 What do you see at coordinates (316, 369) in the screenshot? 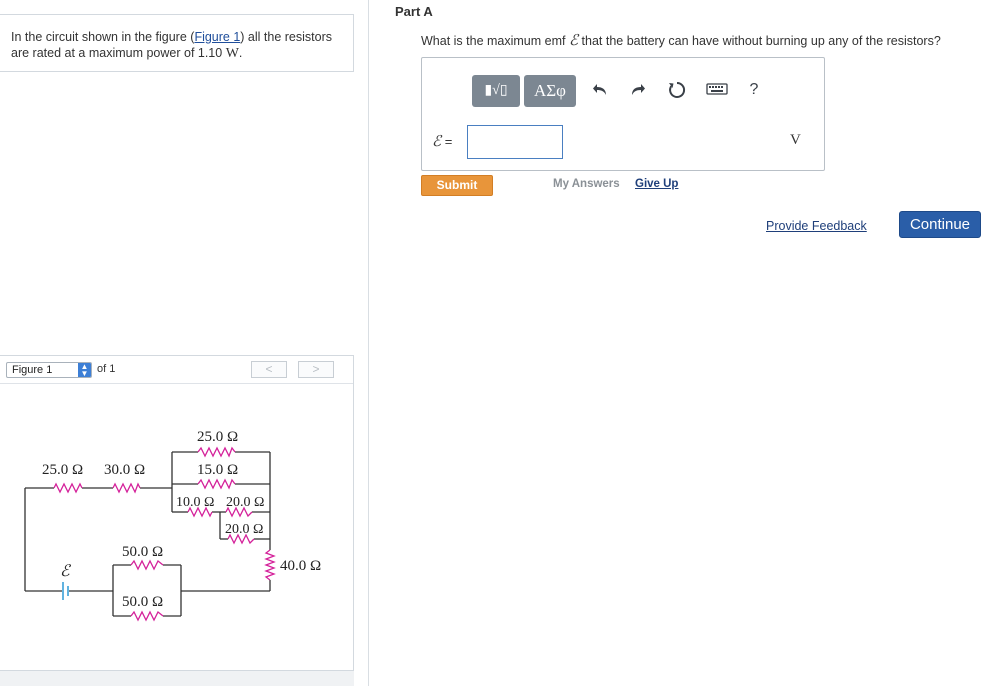
I see `next-figure-button: >` at bounding box center [316, 369].